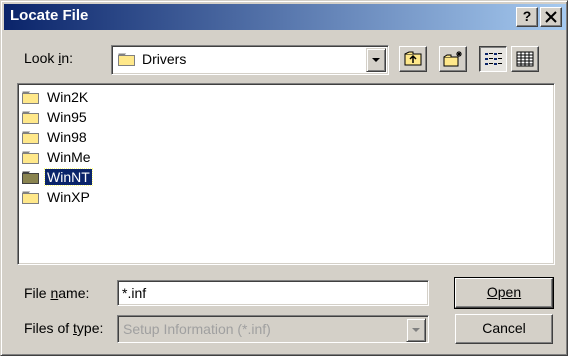 The image size is (568, 356). Describe the element at coordinates (122, 178) in the screenshot. I see `list-item-selected: WinNT` at that location.